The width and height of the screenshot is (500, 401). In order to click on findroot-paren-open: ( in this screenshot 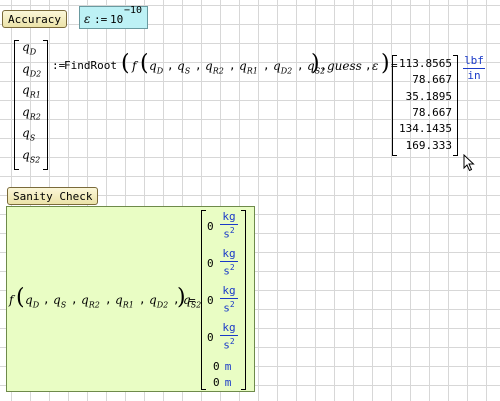, I will do `click(125, 63)`.